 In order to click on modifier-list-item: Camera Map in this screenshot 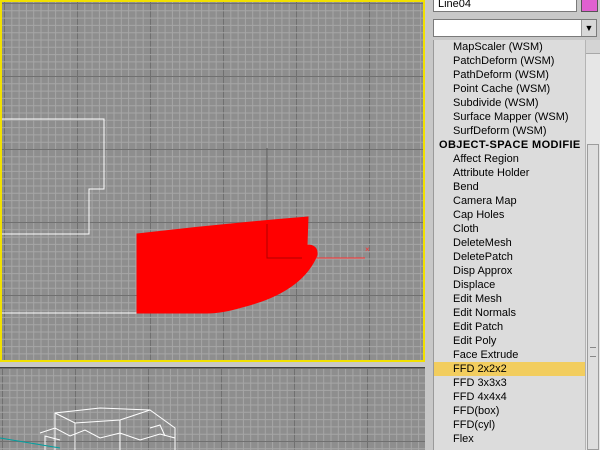, I will do `click(510, 201)`.